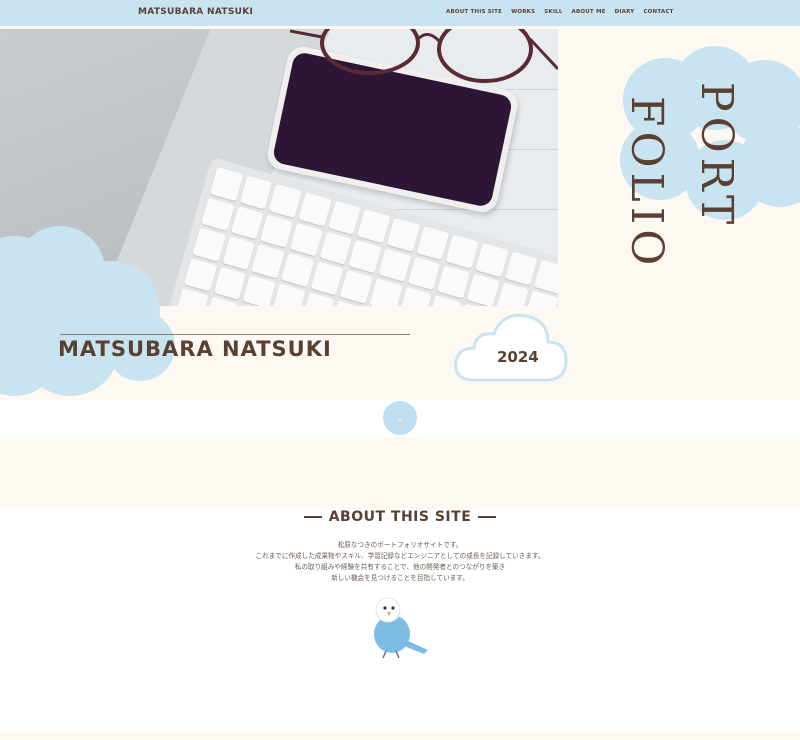 The width and height of the screenshot is (800, 740). Describe the element at coordinates (424, 56) in the screenshot. I see `glasses-image` at that location.